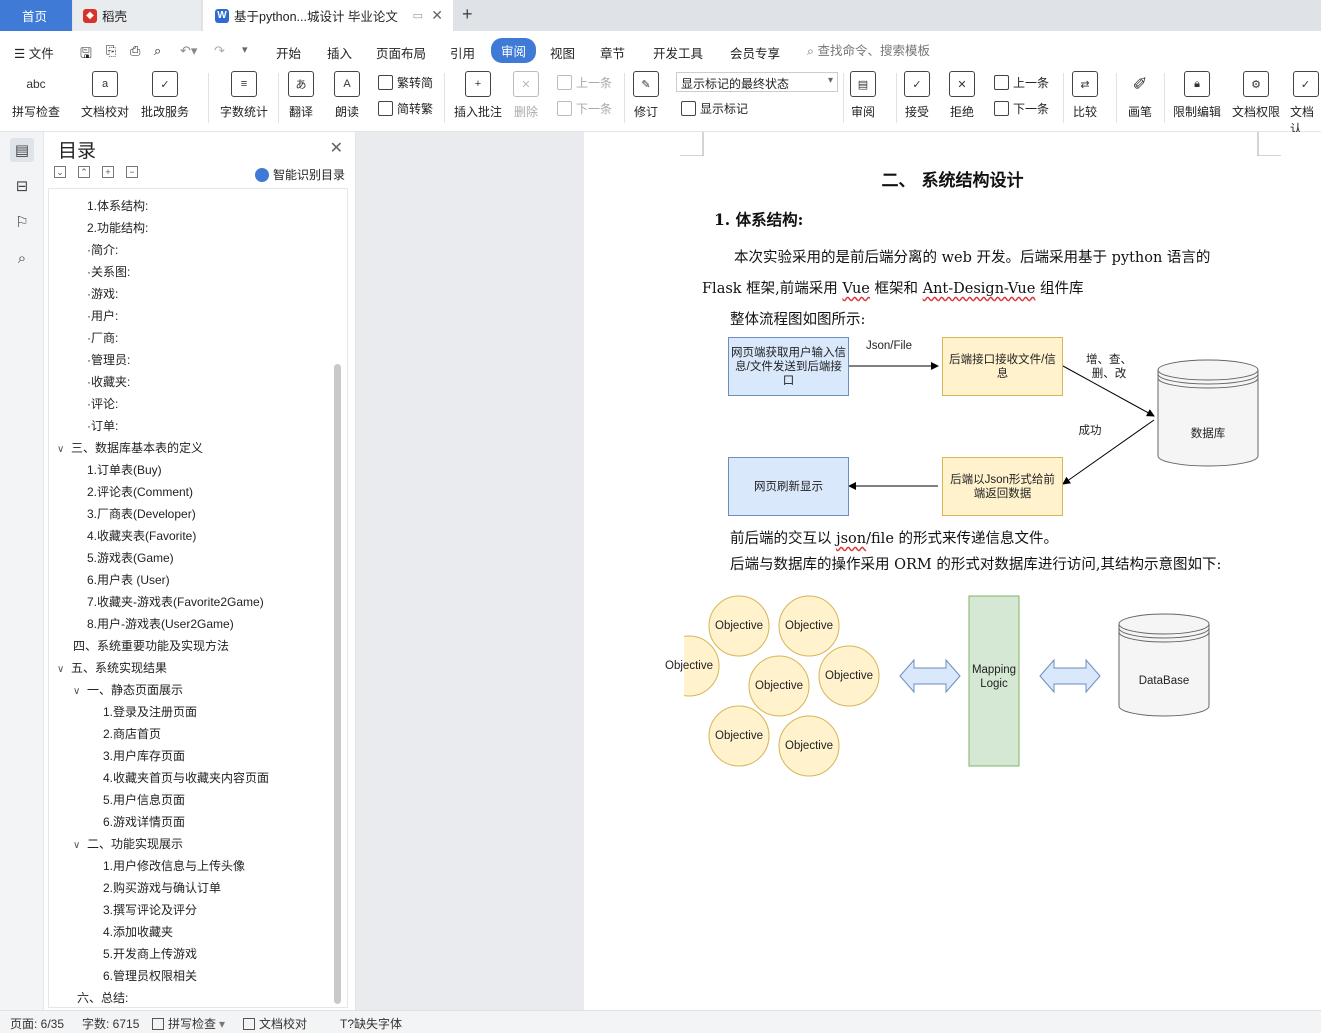 This screenshot has height=1033, width=1321. What do you see at coordinates (160, 623) in the screenshot?
I see `toc-item: 8.用户-游戏表(User2Game)` at bounding box center [160, 623].